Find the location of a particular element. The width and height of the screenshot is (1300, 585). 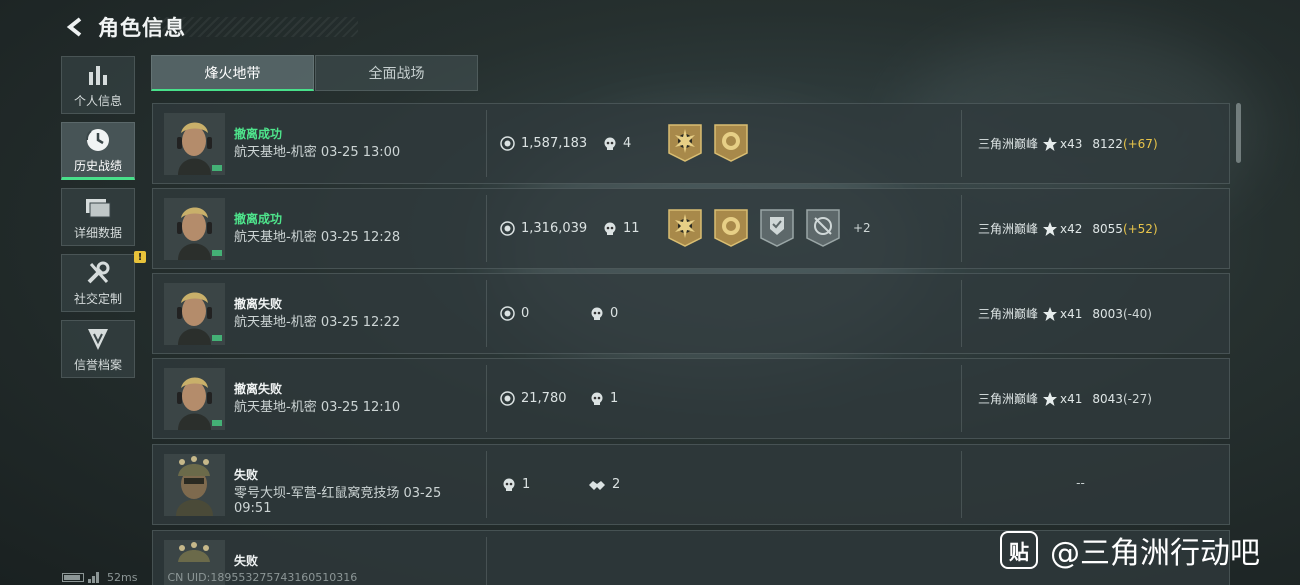

score-delta: (-27) is located at coordinates (1137, 398).